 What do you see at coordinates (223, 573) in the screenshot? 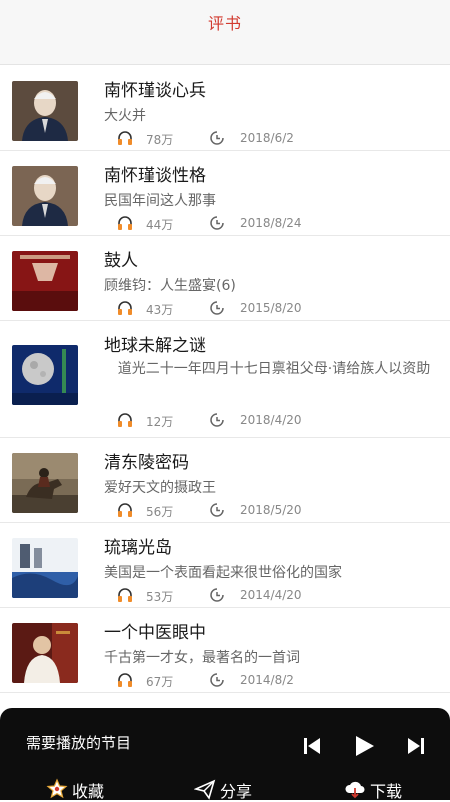
I see `item-subtitle: 美国是一个表面看起来很世俗化的国家` at bounding box center [223, 573].